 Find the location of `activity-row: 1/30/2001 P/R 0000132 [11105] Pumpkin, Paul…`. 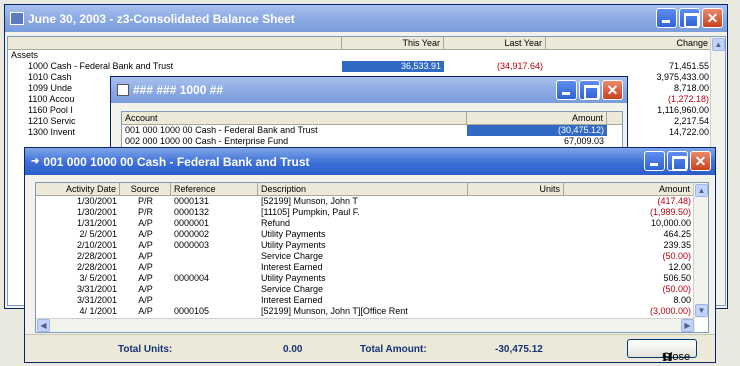

activity-row: 1/30/2001 P/R 0000132 [11105] Pumpkin, Paul… is located at coordinates (372, 212).